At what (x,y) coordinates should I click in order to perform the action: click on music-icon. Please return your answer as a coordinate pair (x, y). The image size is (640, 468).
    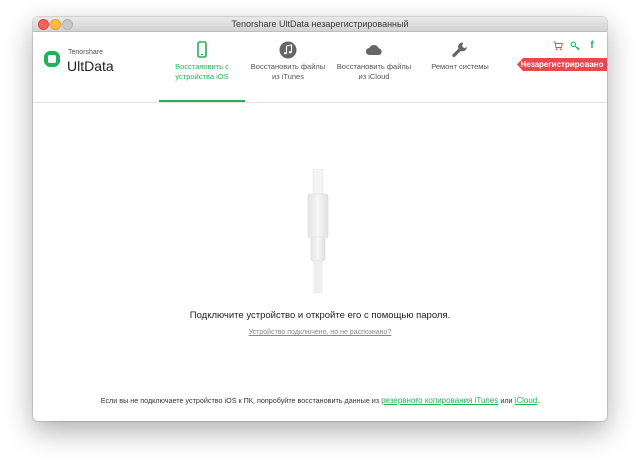
    Looking at the image, I should click on (288, 50).